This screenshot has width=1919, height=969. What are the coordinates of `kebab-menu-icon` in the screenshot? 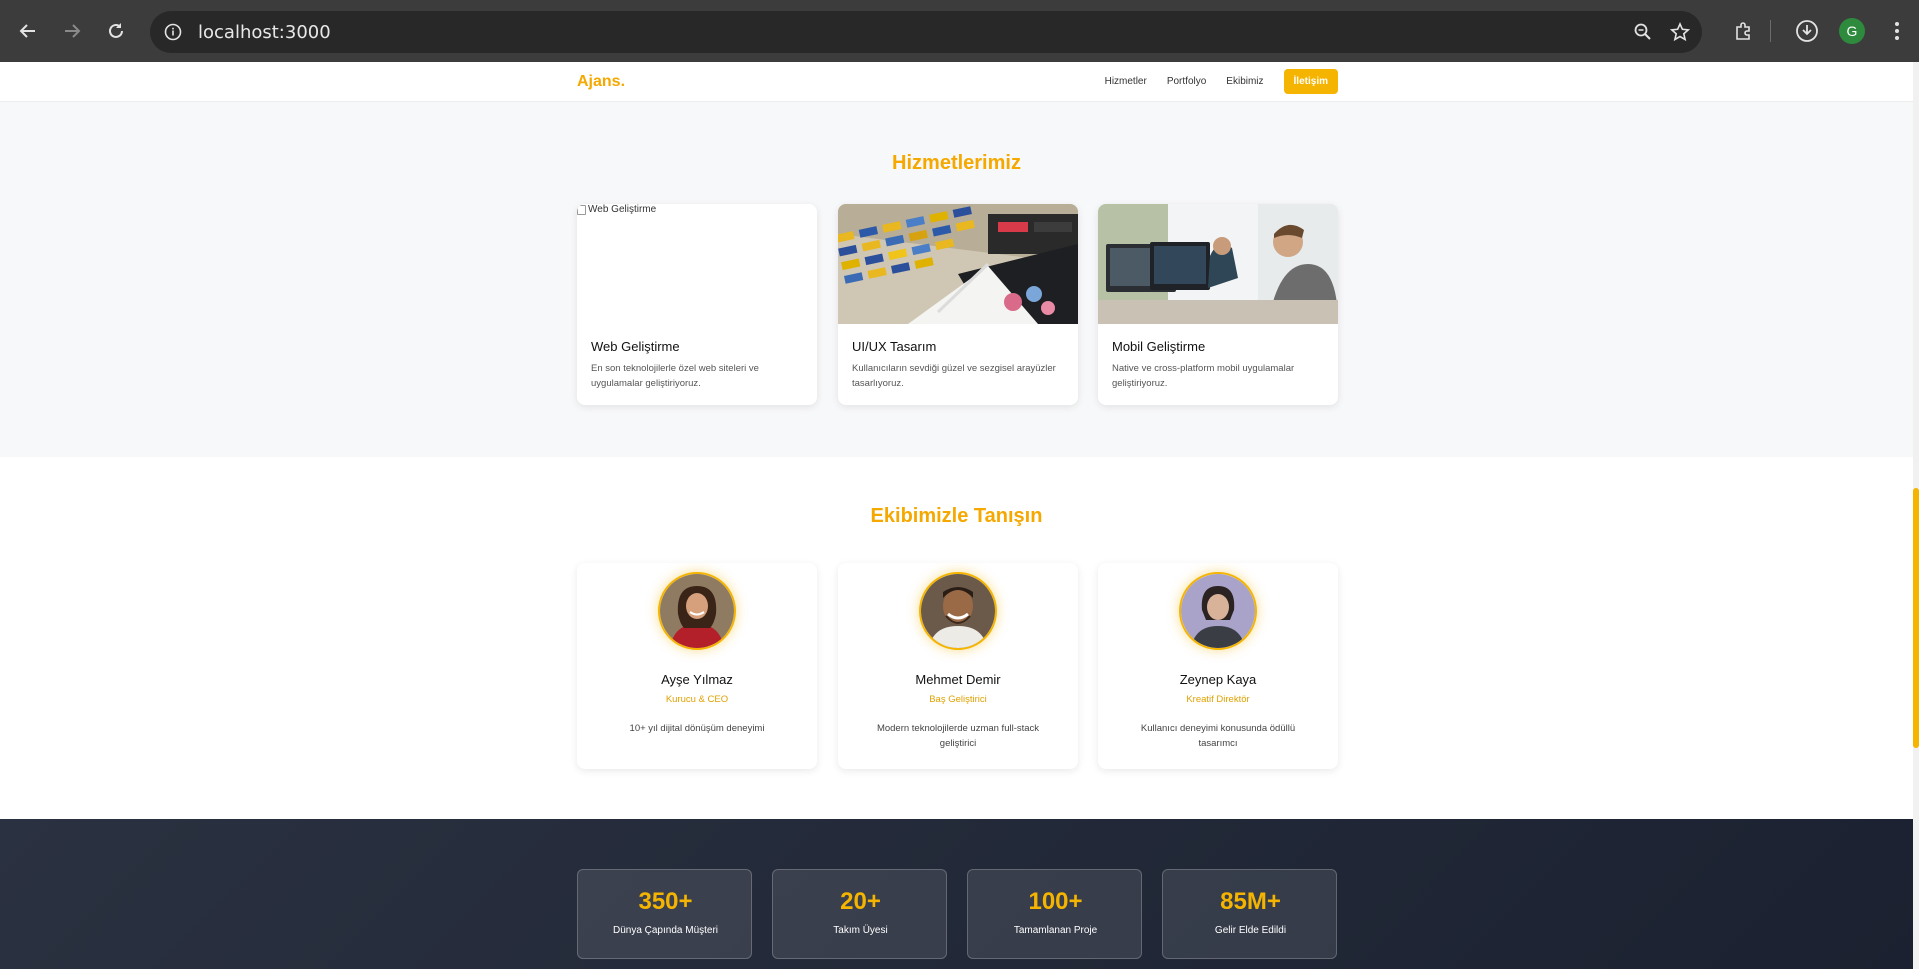 It's located at (1897, 31).